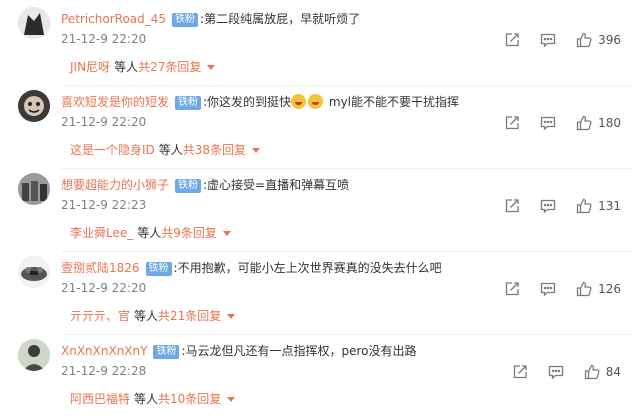 The height and width of the screenshot is (418, 641). I want to click on action-bar: 131, so click(562, 206).